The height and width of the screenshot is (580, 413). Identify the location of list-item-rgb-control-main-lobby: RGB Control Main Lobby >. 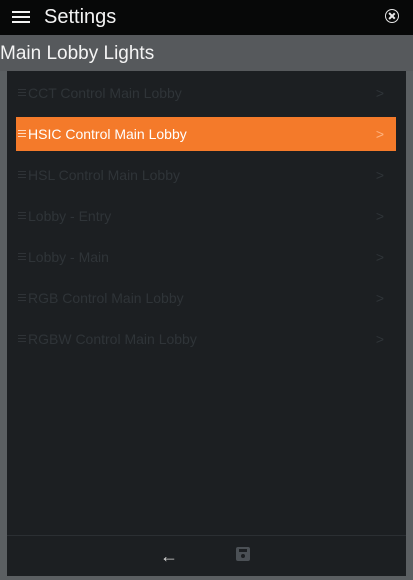
(206, 298).